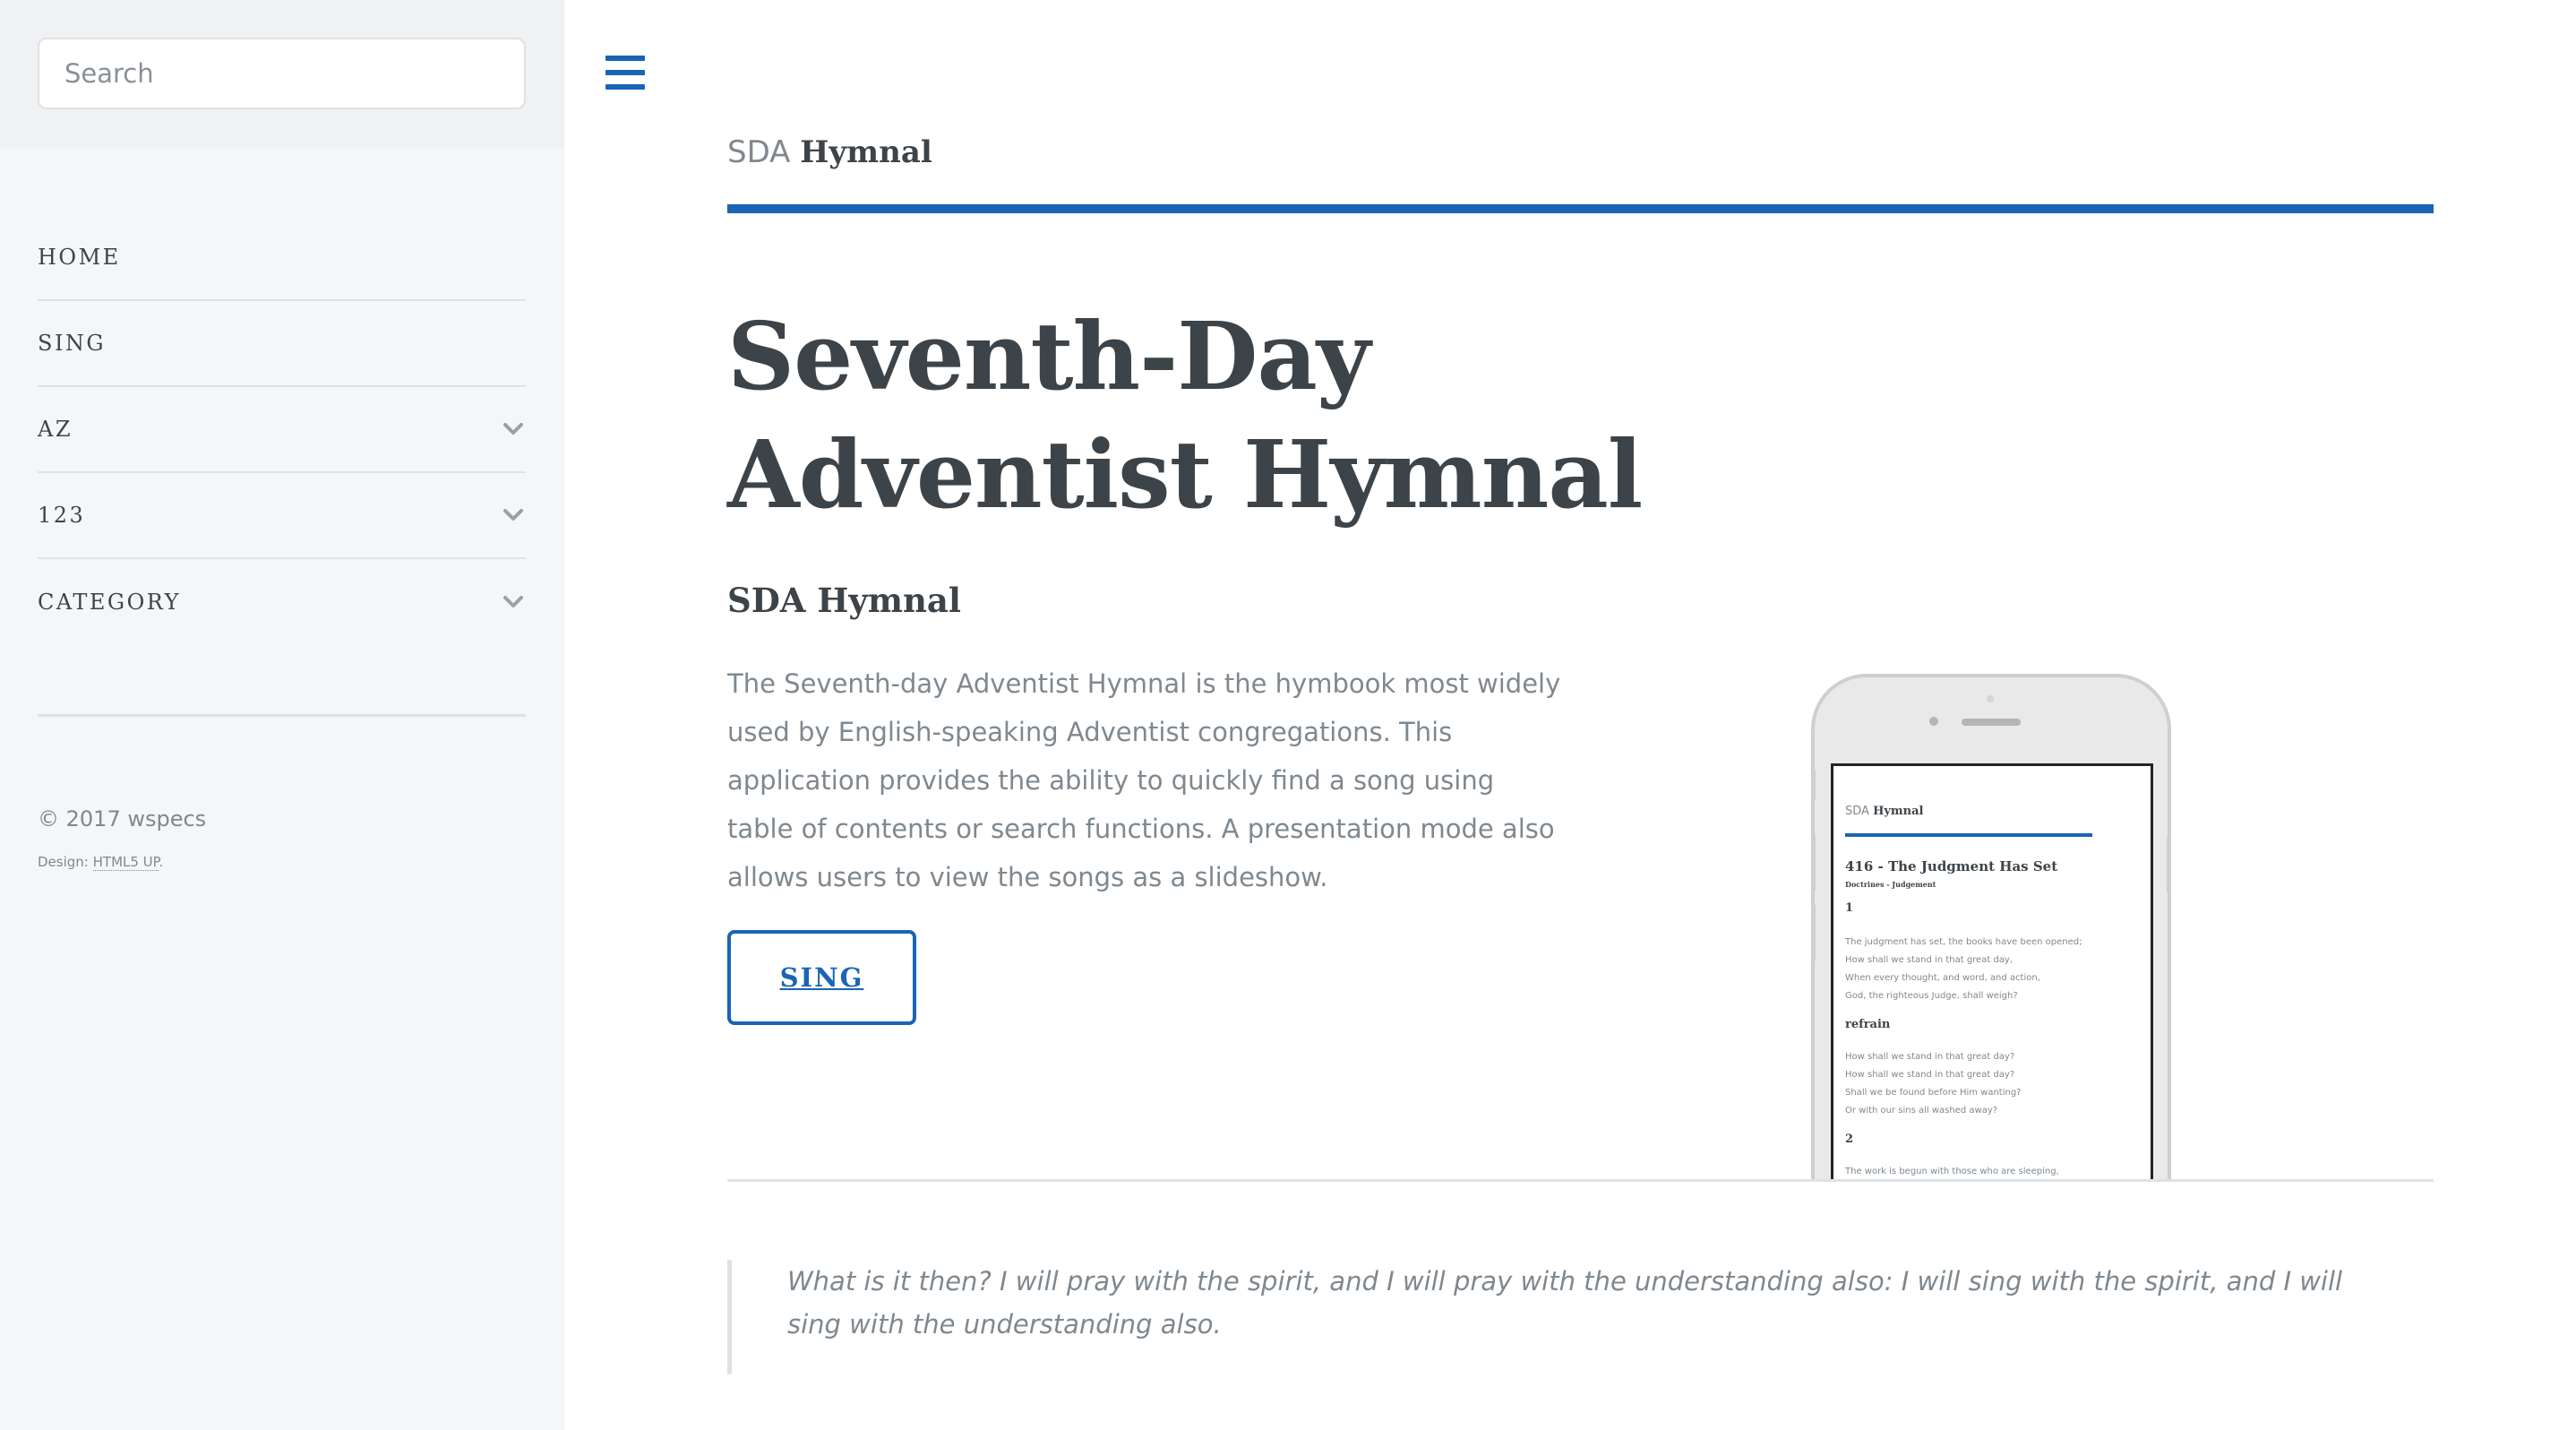 The height and width of the screenshot is (1430, 2576). What do you see at coordinates (1898, 811) in the screenshot?
I see `phone-brand-name: Hymnal` at bounding box center [1898, 811].